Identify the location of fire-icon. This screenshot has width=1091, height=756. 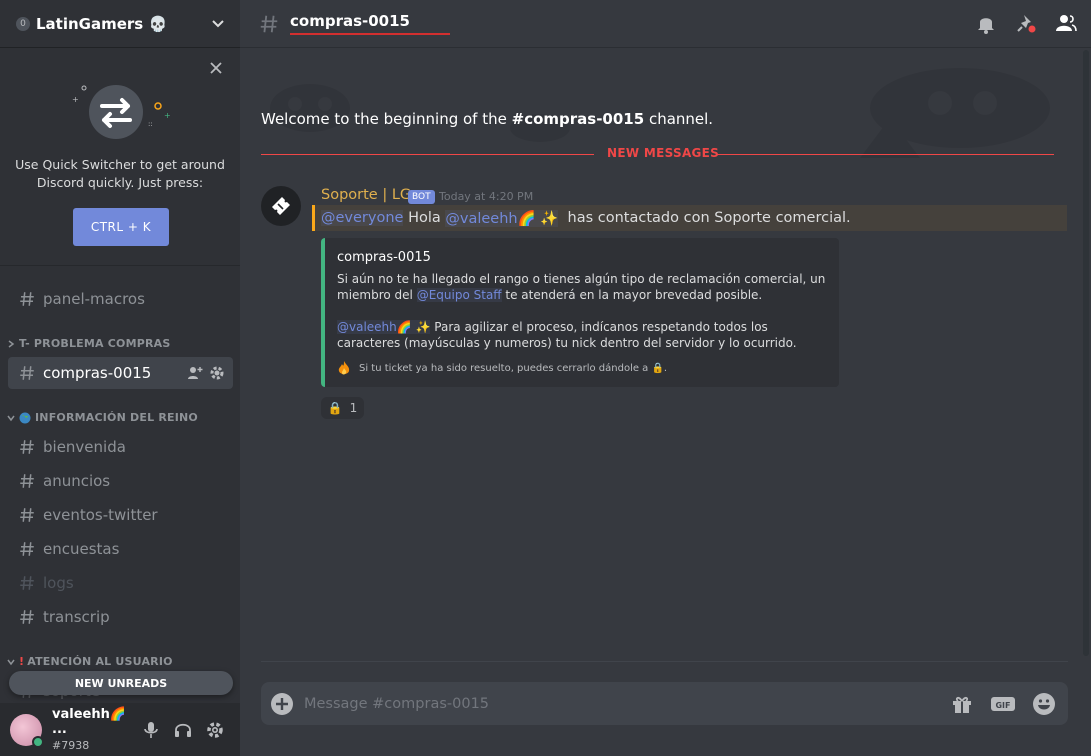
(344, 368).